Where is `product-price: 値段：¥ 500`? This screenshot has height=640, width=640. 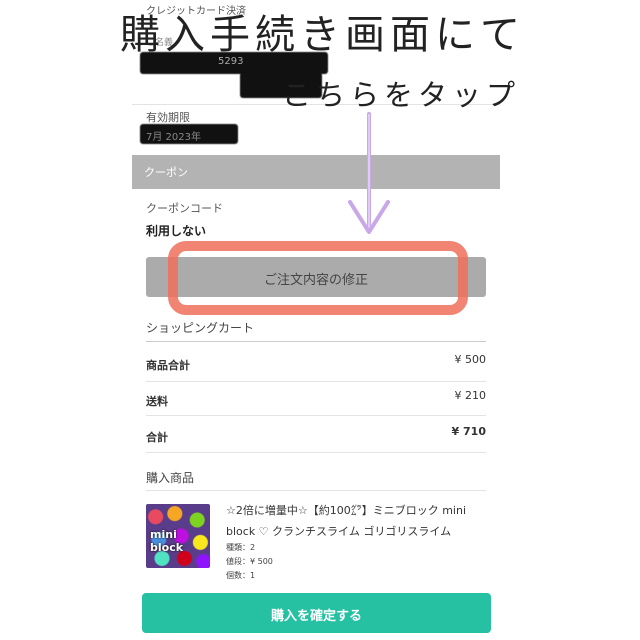
product-price: 値段：¥ 500 is located at coordinates (249, 561).